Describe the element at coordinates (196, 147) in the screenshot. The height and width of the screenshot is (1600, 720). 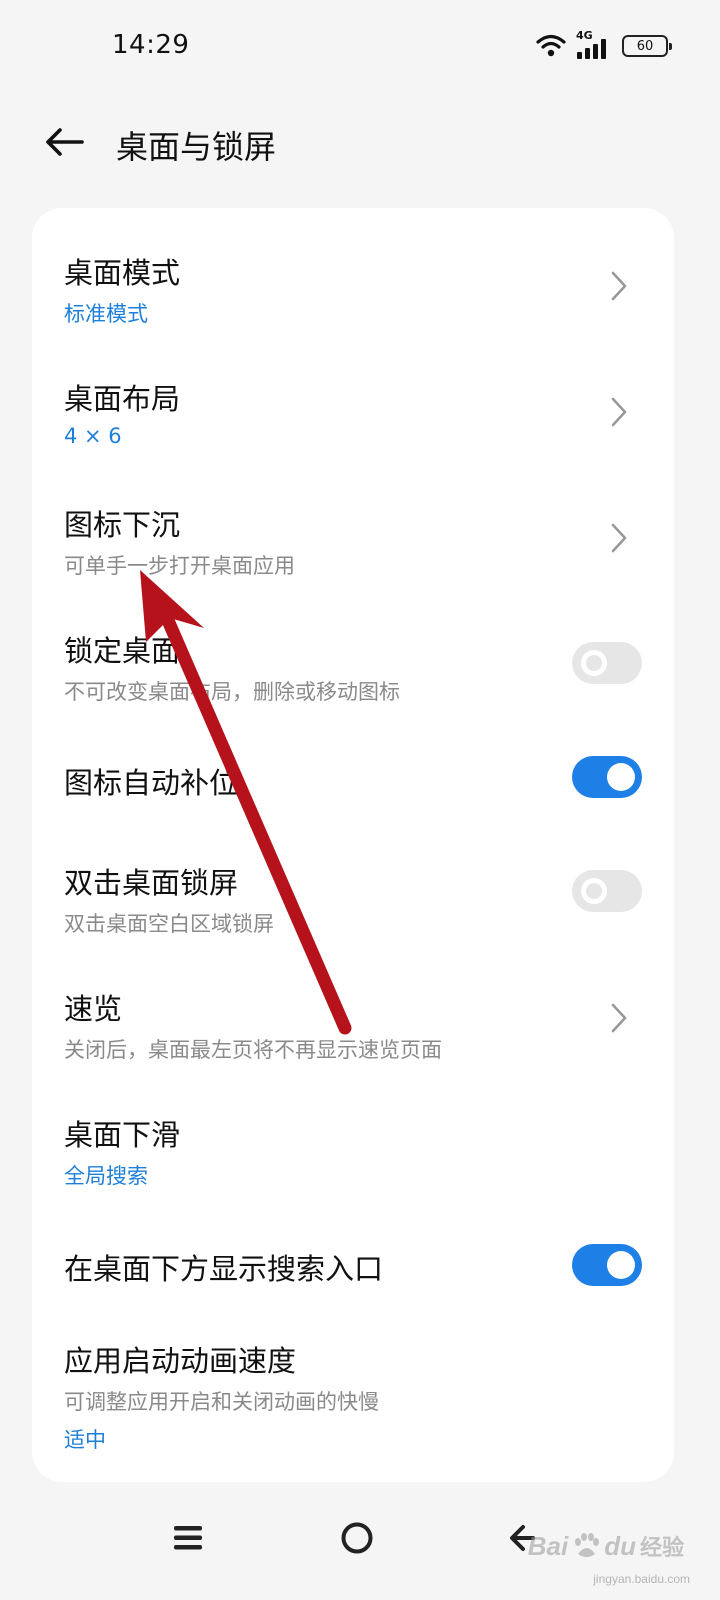
I see `page-title: 桌面与锁屏` at that location.